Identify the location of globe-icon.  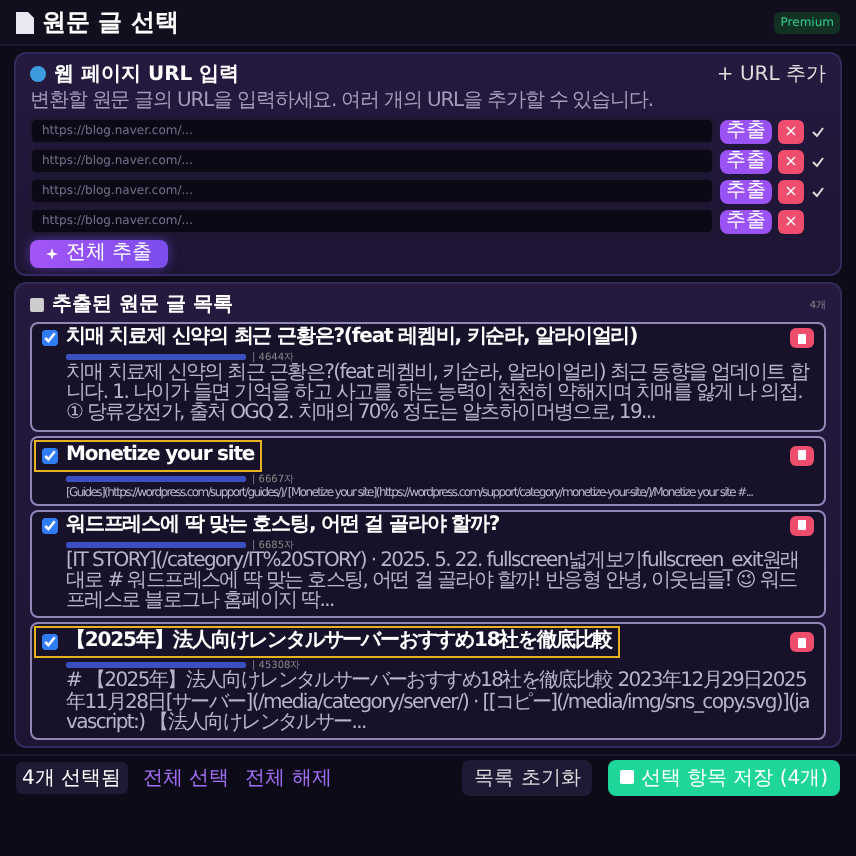
(38, 74).